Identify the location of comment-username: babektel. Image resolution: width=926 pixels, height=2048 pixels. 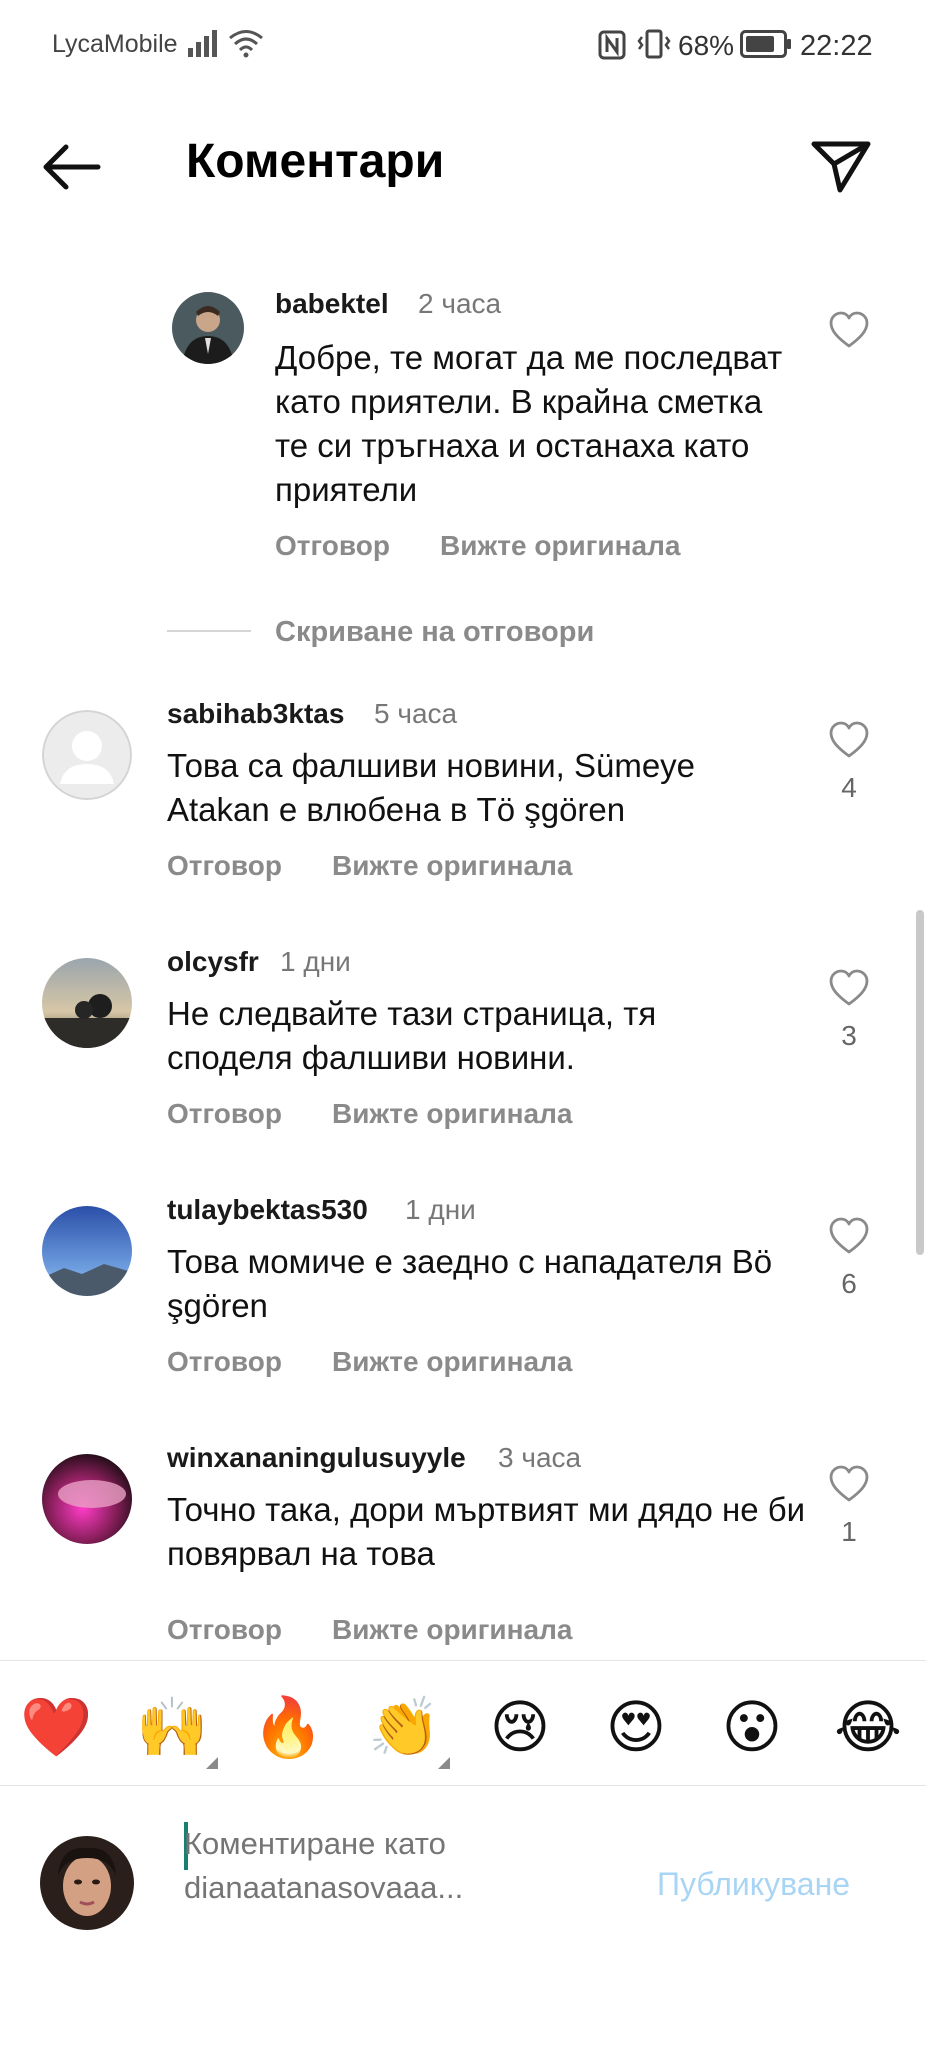
(332, 304).